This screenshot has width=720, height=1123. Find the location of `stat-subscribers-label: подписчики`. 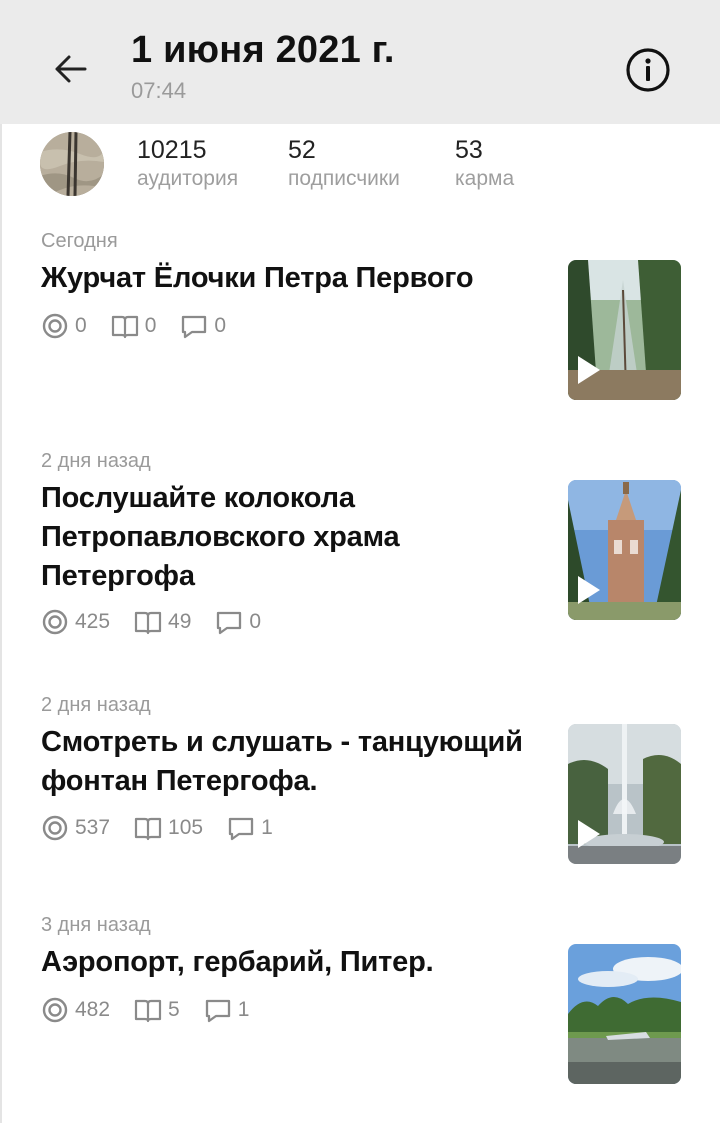

stat-subscribers-label: подписчики is located at coordinates (344, 178).